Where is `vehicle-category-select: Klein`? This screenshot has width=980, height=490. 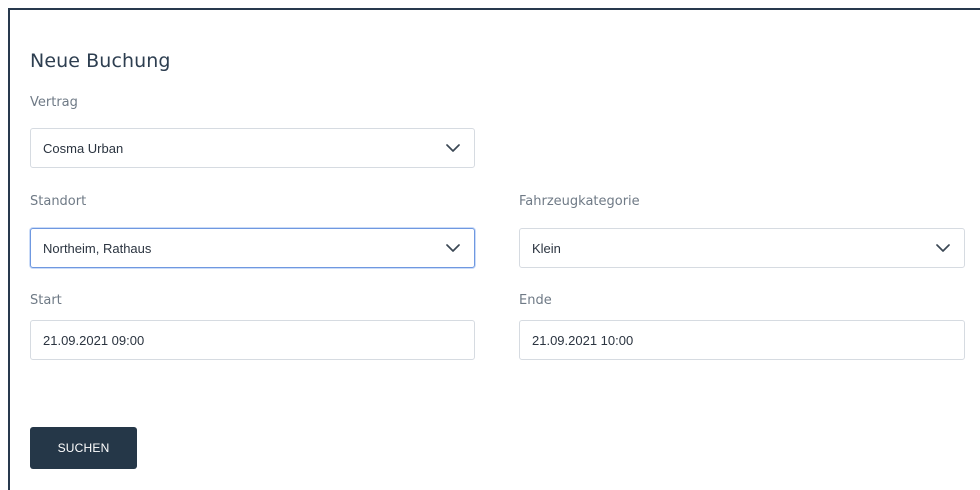
vehicle-category-select: Klein is located at coordinates (742, 248).